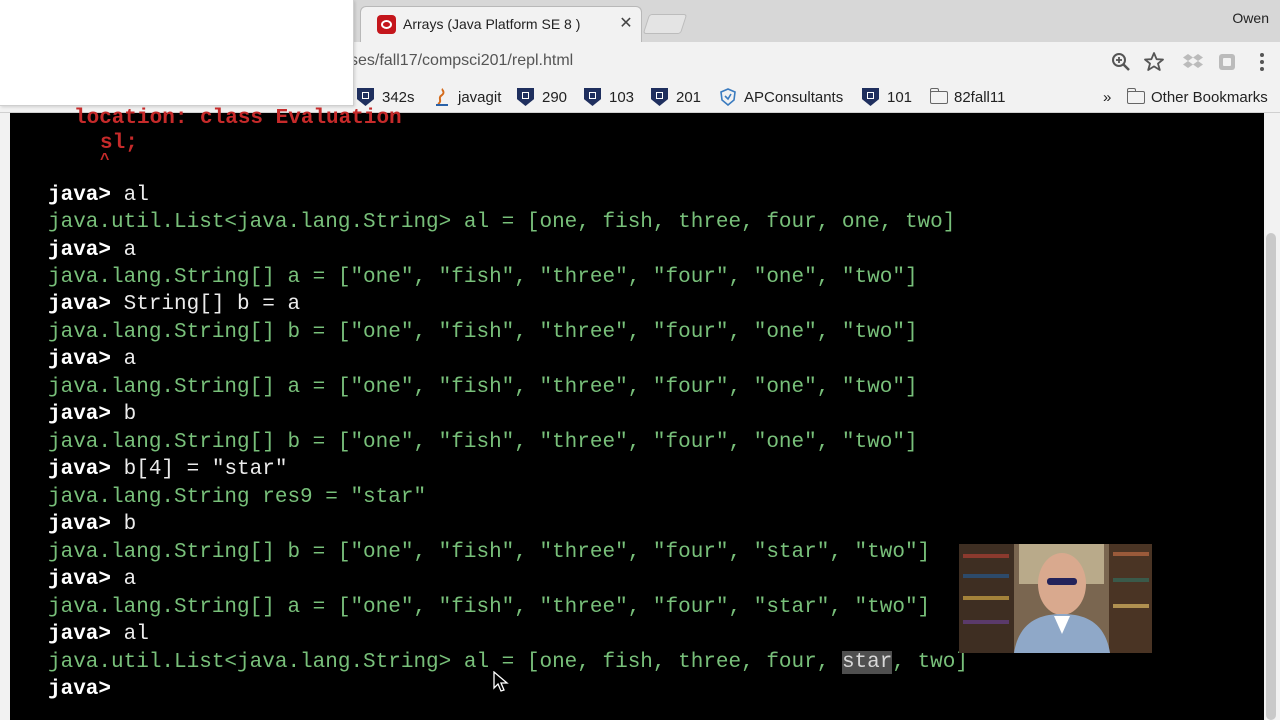 Image resolution: width=1280 pixels, height=720 pixels. I want to click on bookmark-javagit: javagit, so click(467, 97).